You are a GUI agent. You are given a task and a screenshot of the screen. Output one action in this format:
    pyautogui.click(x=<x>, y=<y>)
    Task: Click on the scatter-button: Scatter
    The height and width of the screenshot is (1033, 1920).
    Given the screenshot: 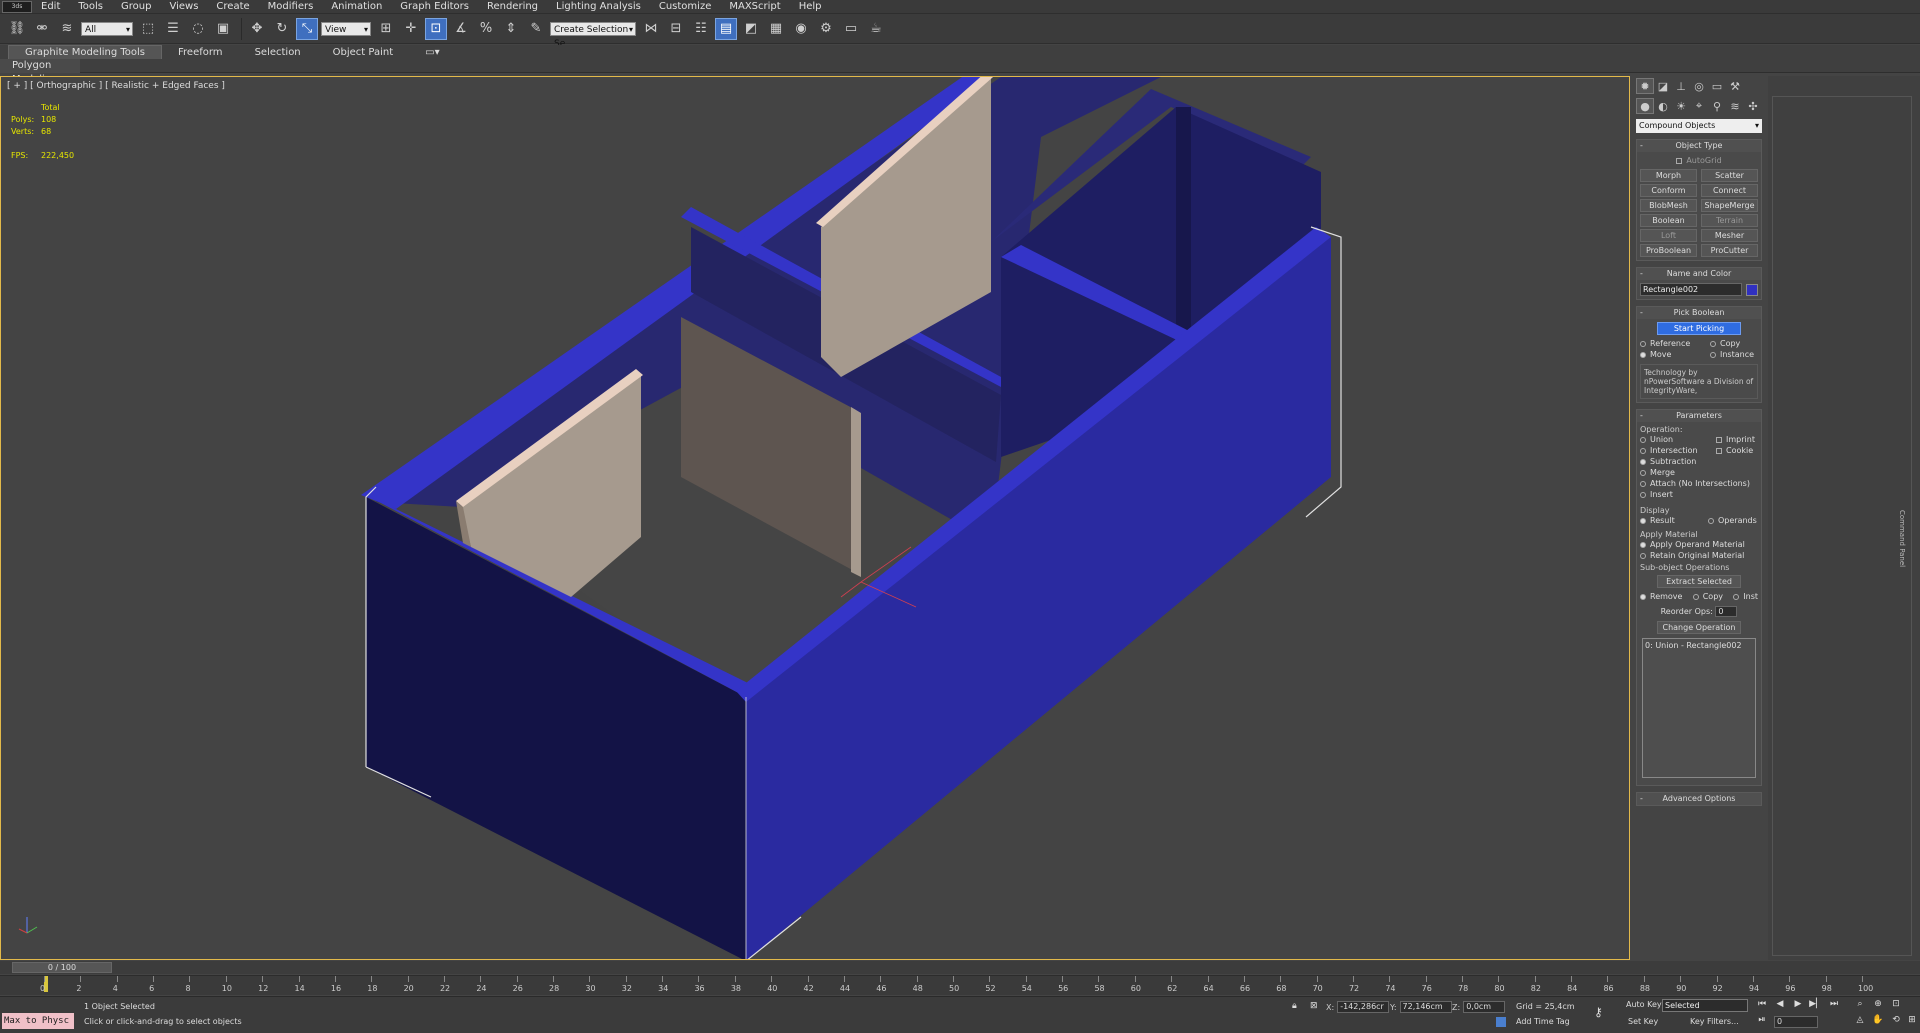 What is the action you would take?
    pyautogui.click(x=1729, y=175)
    